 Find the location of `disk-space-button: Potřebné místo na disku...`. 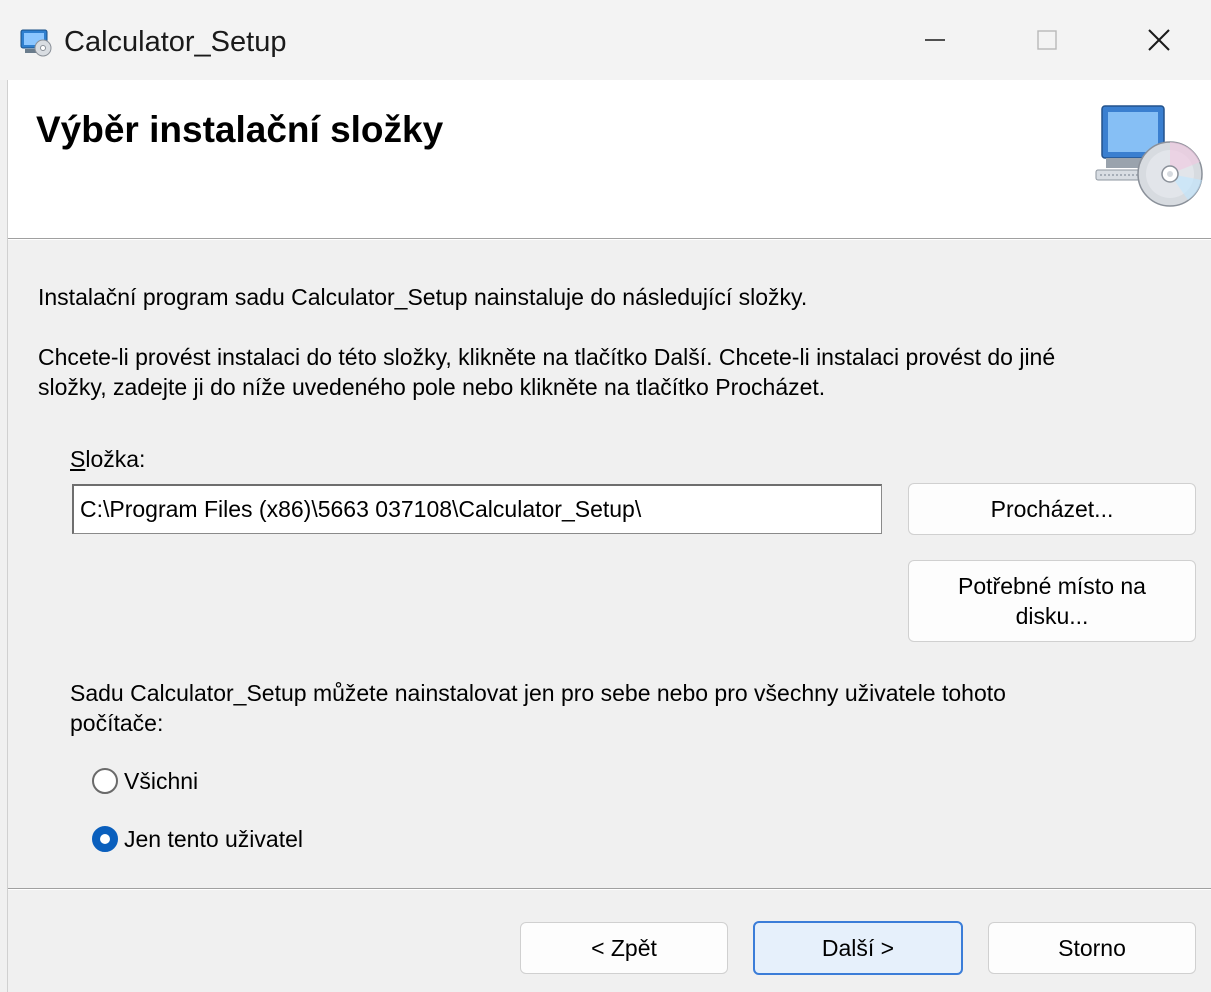

disk-space-button: Potřebné místo na disku... is located at coordinates (1052, 601).